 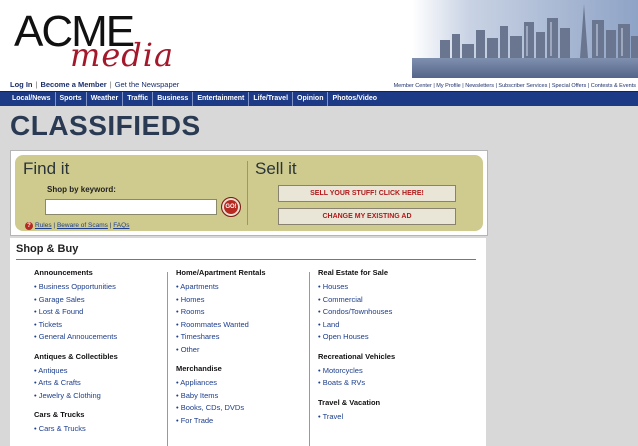 What do you see at coordinates (173, 99) in the screenshot?
I see `nav-item-business: Business` at bounding box center [173, 99].